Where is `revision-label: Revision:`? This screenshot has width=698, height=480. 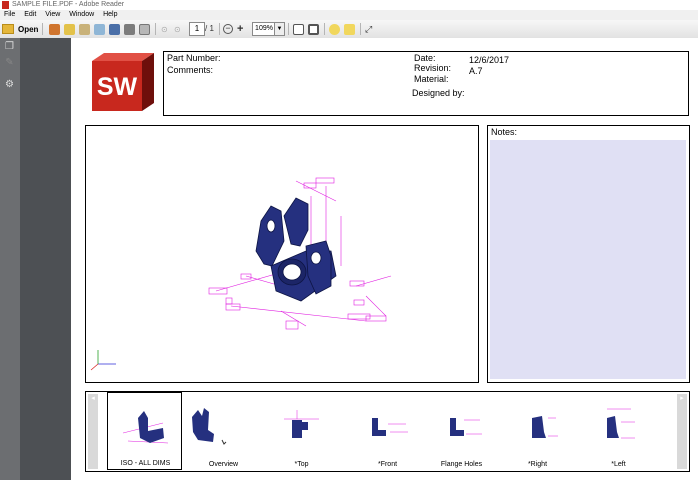
revision-label: Revision: is located at coordinates (433, 68).